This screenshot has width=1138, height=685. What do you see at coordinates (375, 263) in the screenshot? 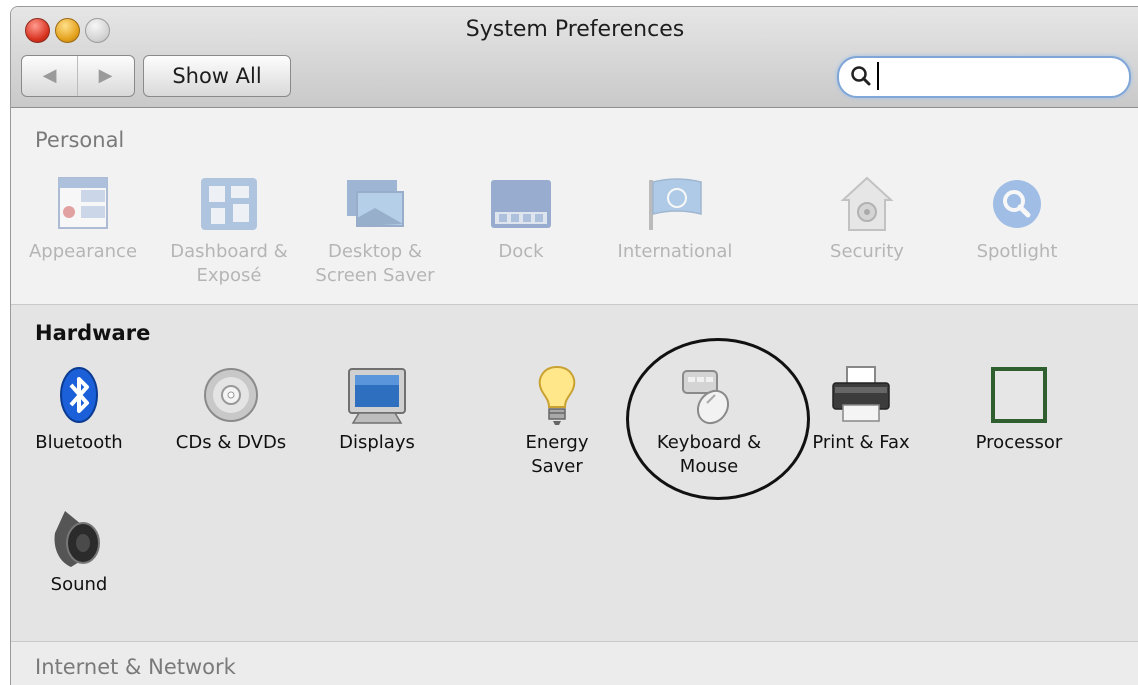
I see `pref-label: Desktop & Screen Saver` at bounding box center [375, 263].